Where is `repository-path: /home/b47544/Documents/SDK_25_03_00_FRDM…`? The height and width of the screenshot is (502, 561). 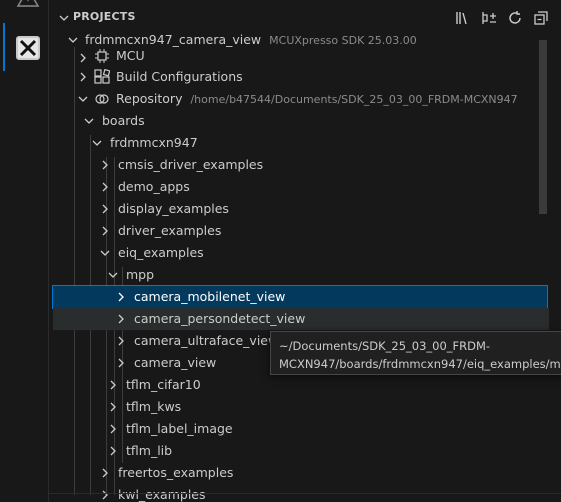 repository-path: /home/b47544/Documents/SDK_25_03_00_FRDM… is located at coordinates (354, 99).